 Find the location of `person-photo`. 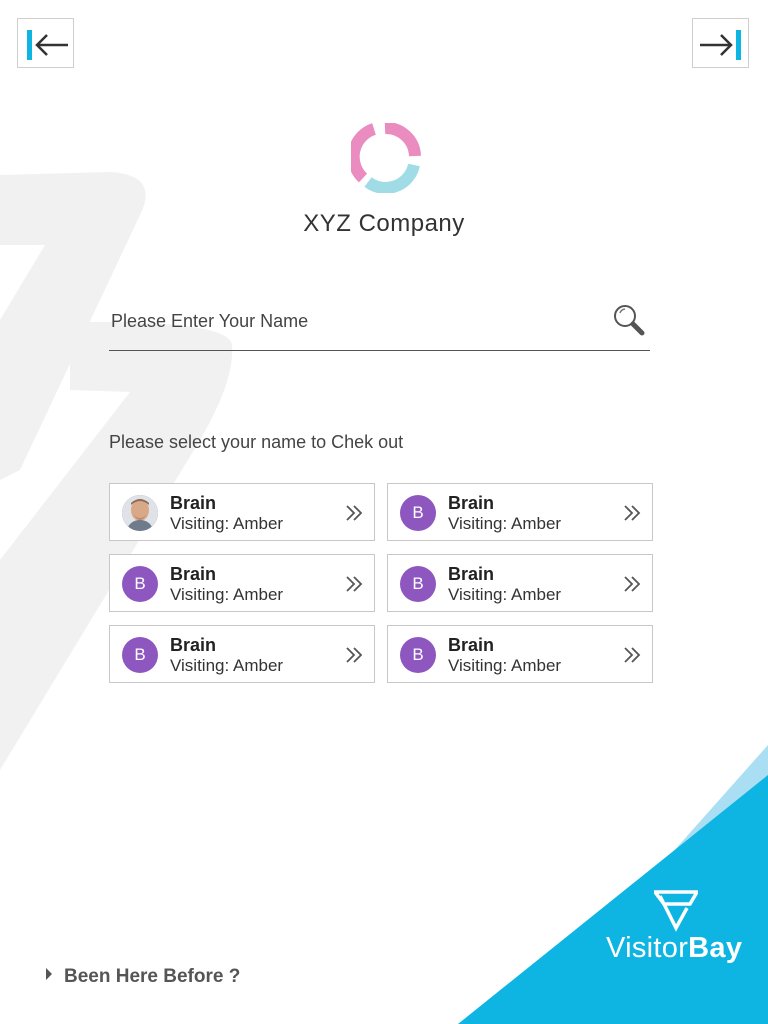

person-photo is located at coordinates (140, 513).